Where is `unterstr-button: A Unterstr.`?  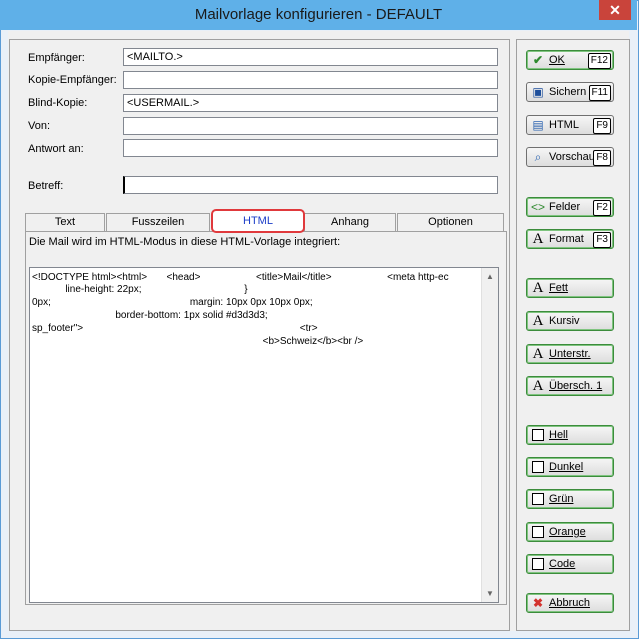 unterstr-button: A Unterstr. is located at coordinates (570, 354).